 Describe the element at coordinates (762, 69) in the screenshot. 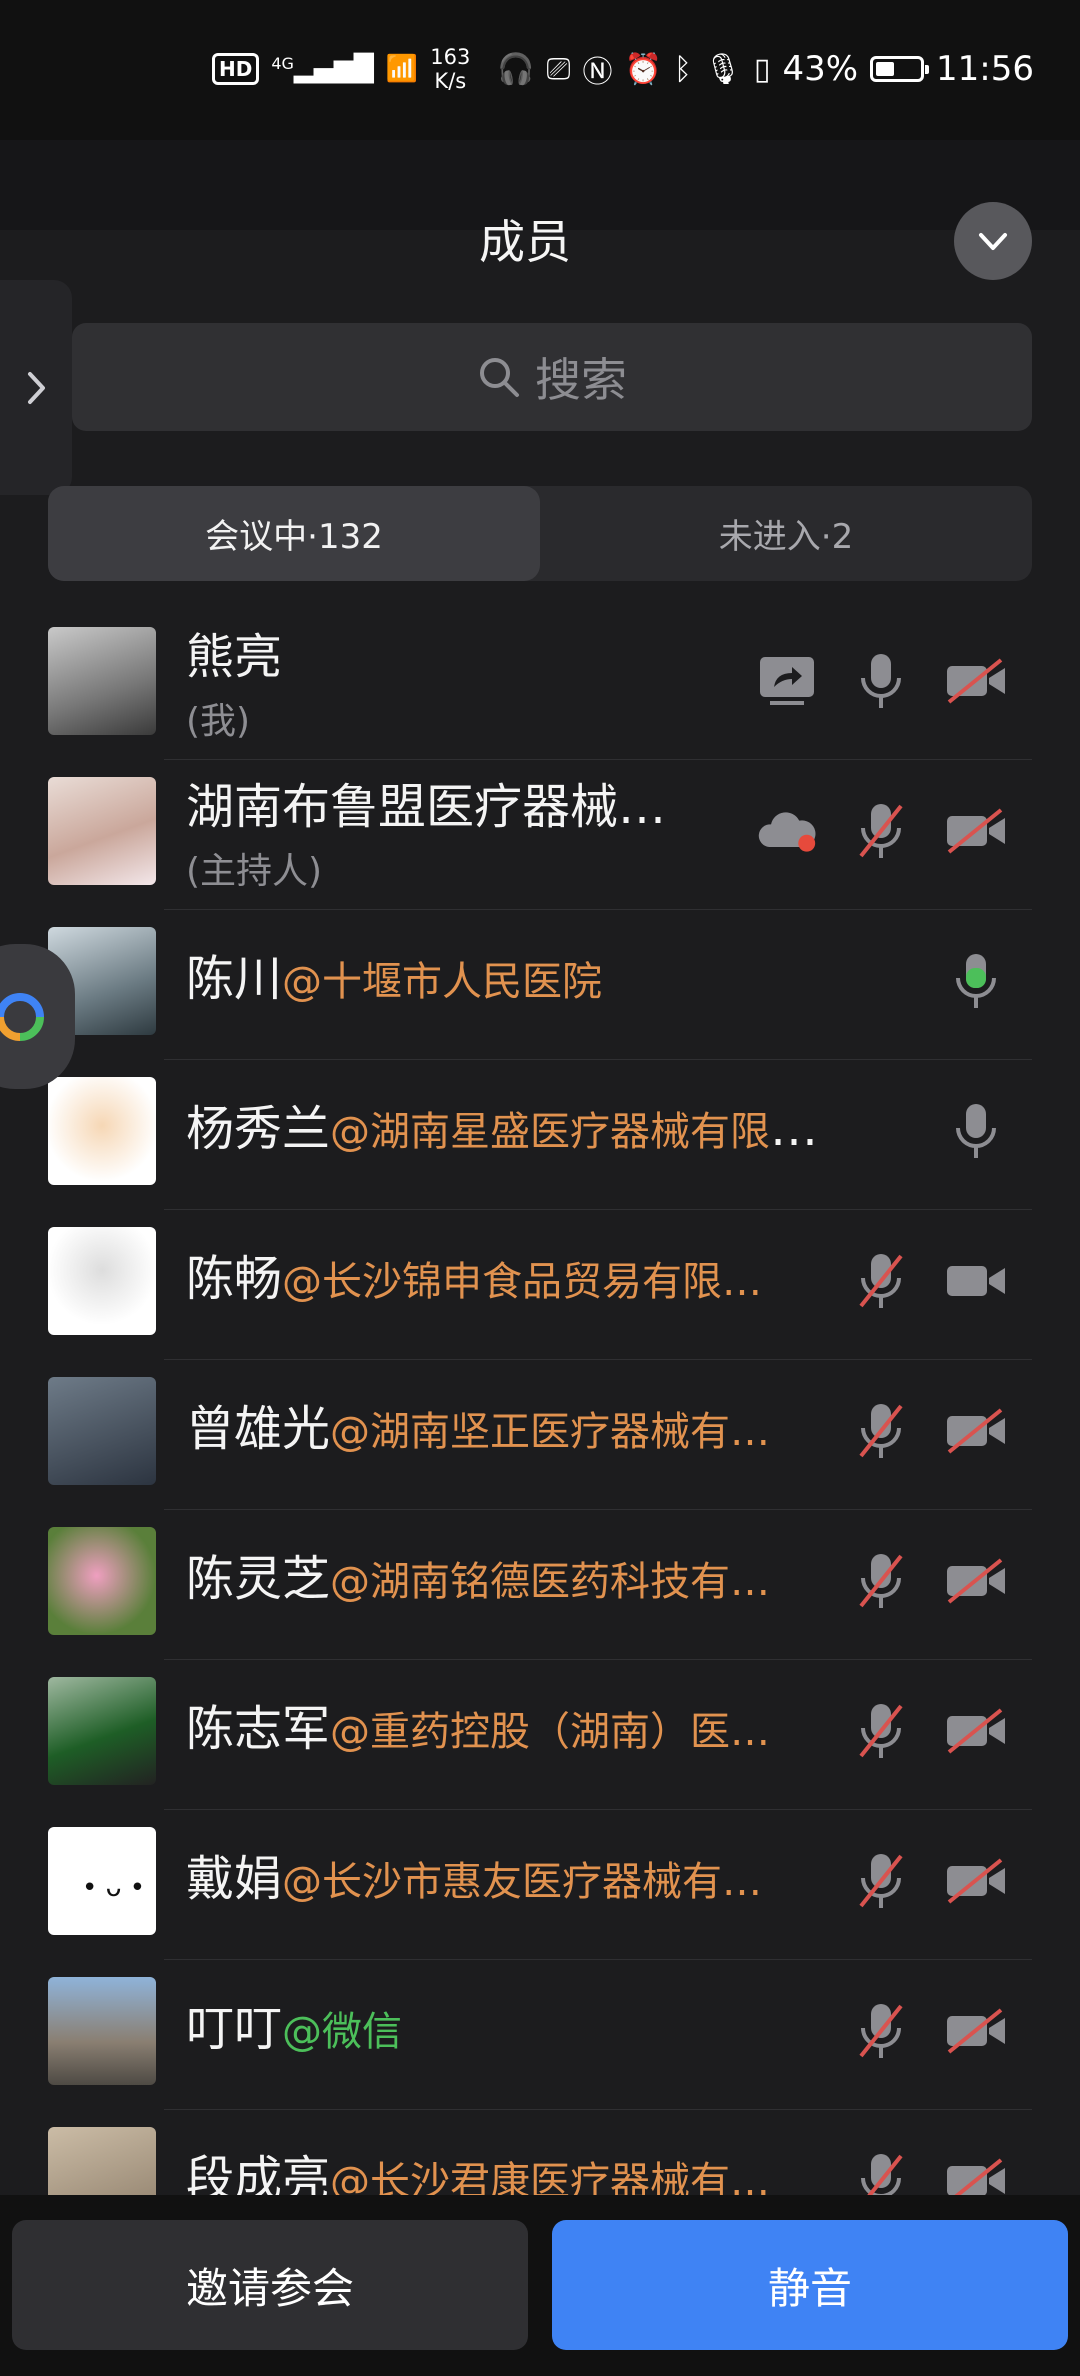

I see `vibrate-icon: ▯` at that location.